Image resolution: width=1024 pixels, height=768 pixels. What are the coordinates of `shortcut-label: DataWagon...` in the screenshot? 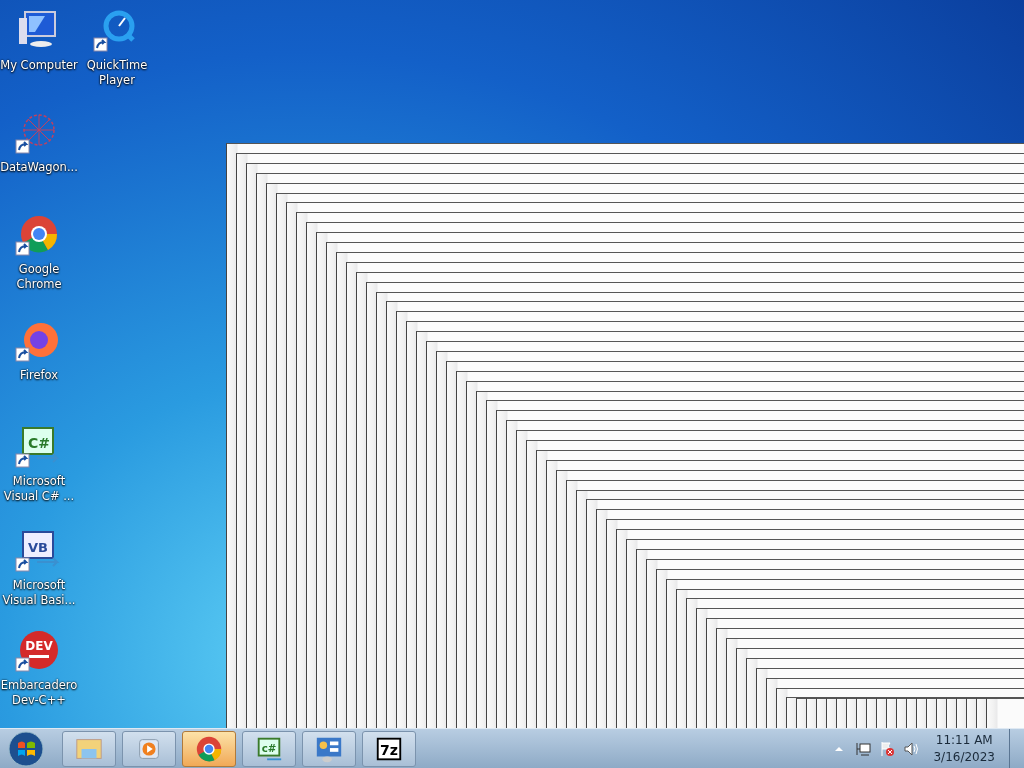 It's located at (39, 167).